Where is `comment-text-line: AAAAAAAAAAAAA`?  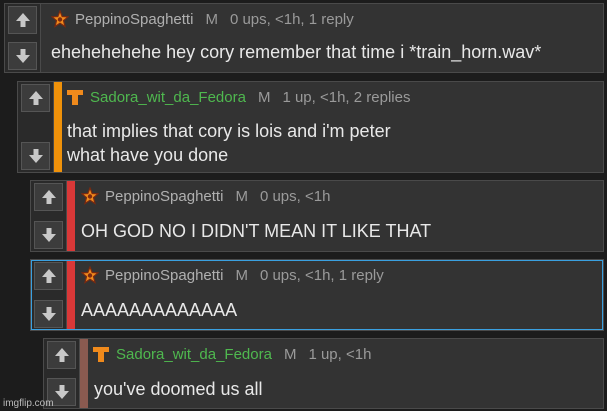
comment-text-line: AAAAAAAAAAAAA is located at coordinates (159, 310).